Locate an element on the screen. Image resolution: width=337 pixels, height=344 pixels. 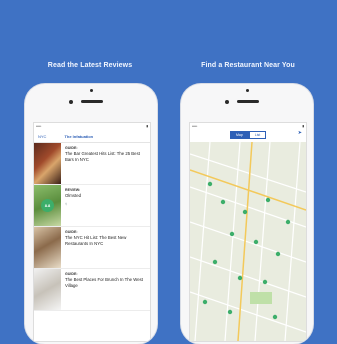
score-badge: 8.8 is located at coordinates (47, 205).